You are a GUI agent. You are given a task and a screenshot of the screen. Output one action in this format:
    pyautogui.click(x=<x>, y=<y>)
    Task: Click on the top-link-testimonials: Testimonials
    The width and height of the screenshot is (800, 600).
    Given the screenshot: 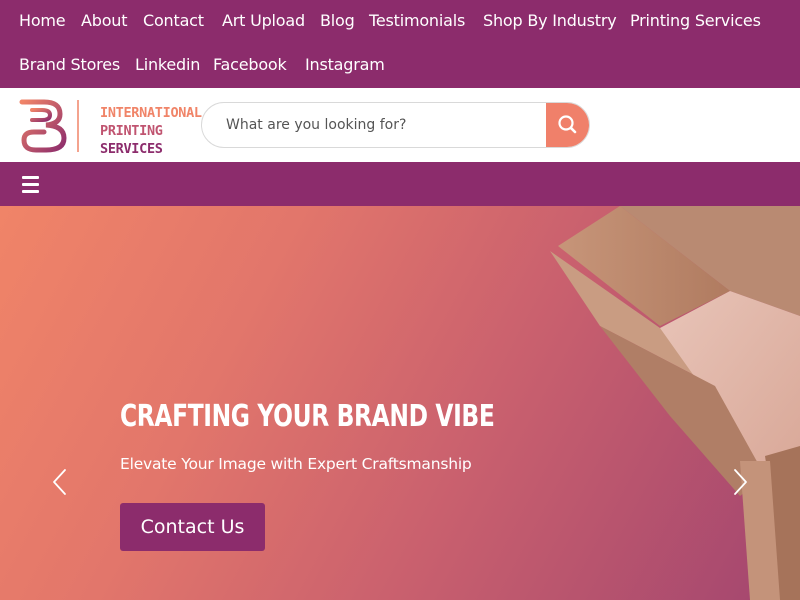 What is the action you would take?
    pyautogui.click(x=417, y=20)
    